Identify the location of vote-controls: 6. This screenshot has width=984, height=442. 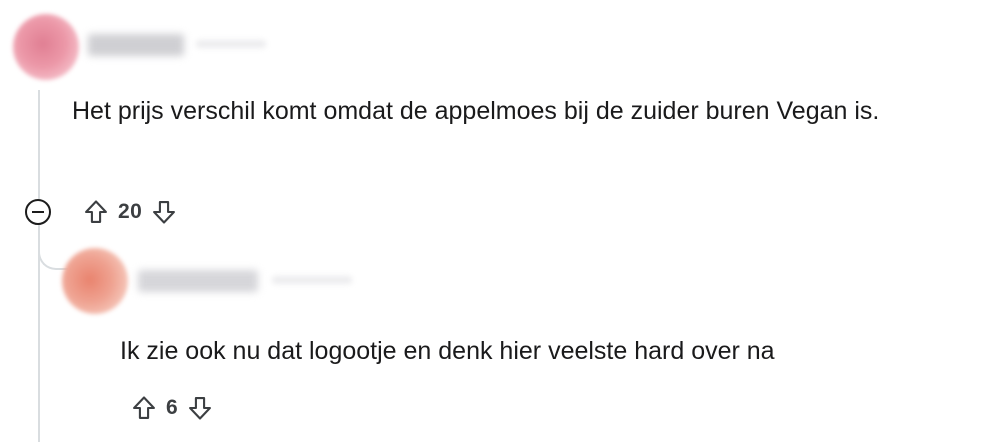
(172, 408).